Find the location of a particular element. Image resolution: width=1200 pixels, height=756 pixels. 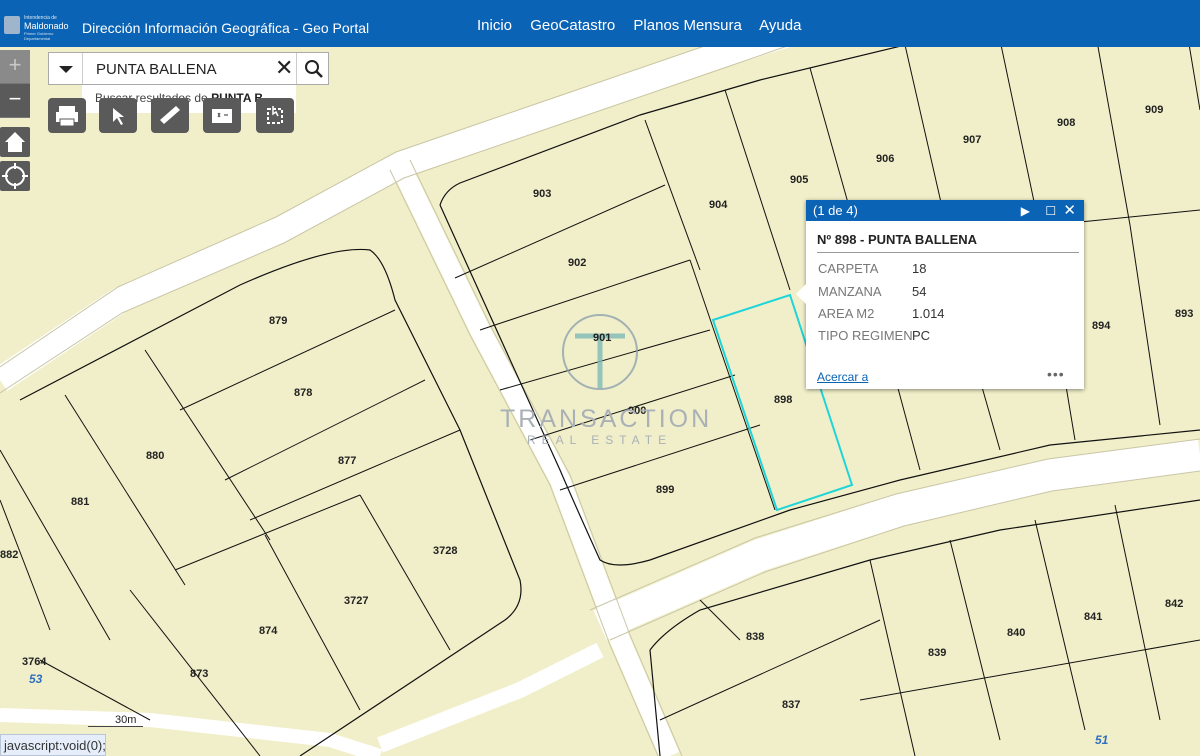

parcel-label: 842 is located at coordinates (1174, 604).